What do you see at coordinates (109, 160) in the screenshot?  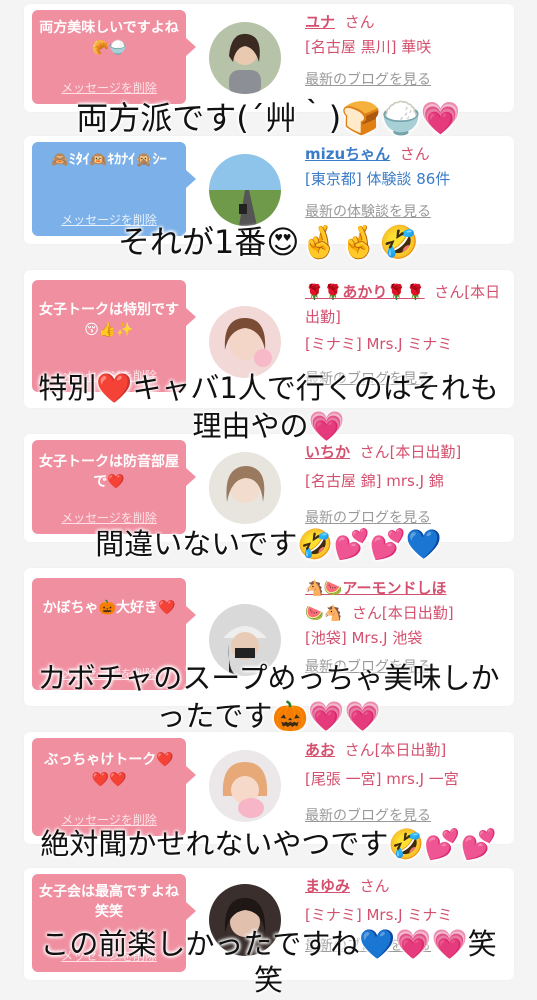 I see `message-text: 🙈ﾐﾀｲ🙉ｷｶﾅｲ🙊ｼｰ` at bounding box center [109, 160].